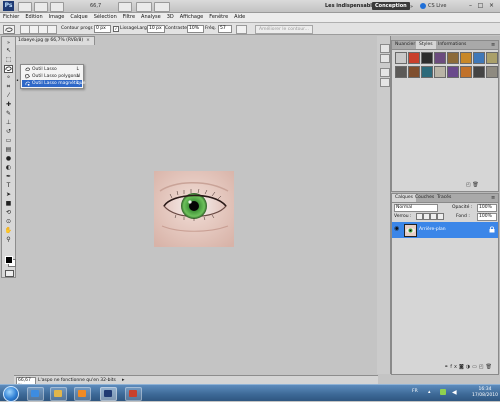  What do you see at coordinates (8, 159) in the screenshot?
I see `blur-tool-icon: ●` at bounding box center [8, 159].